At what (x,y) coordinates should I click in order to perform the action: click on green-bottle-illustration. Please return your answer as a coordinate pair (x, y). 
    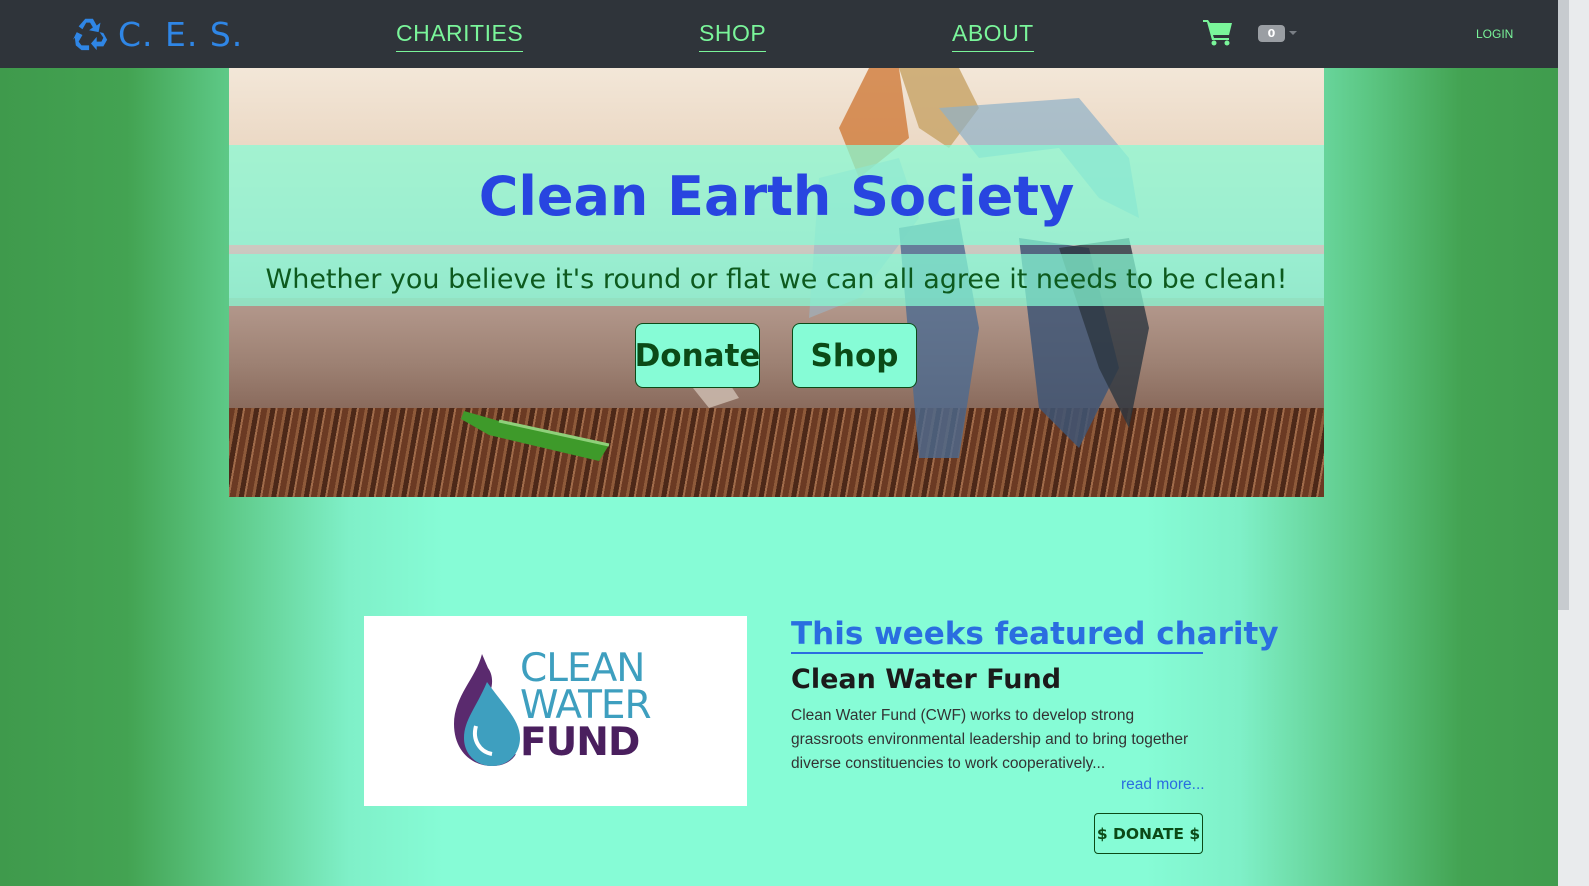
    Looking at the image, I should click on (535, 436).